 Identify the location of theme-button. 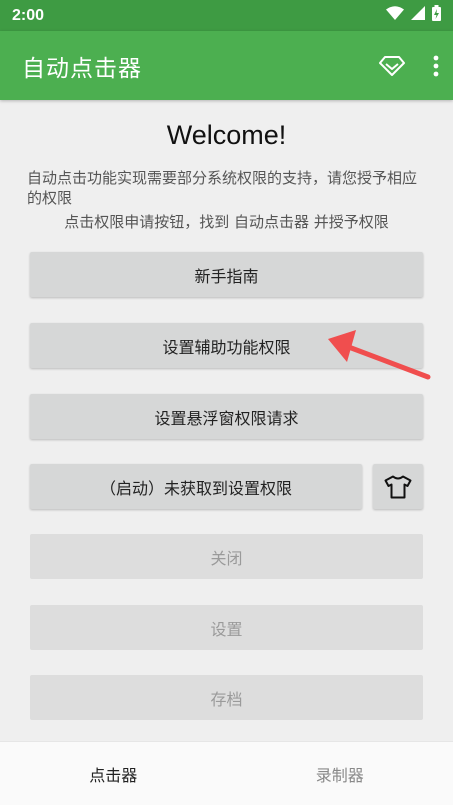
(398, 486).